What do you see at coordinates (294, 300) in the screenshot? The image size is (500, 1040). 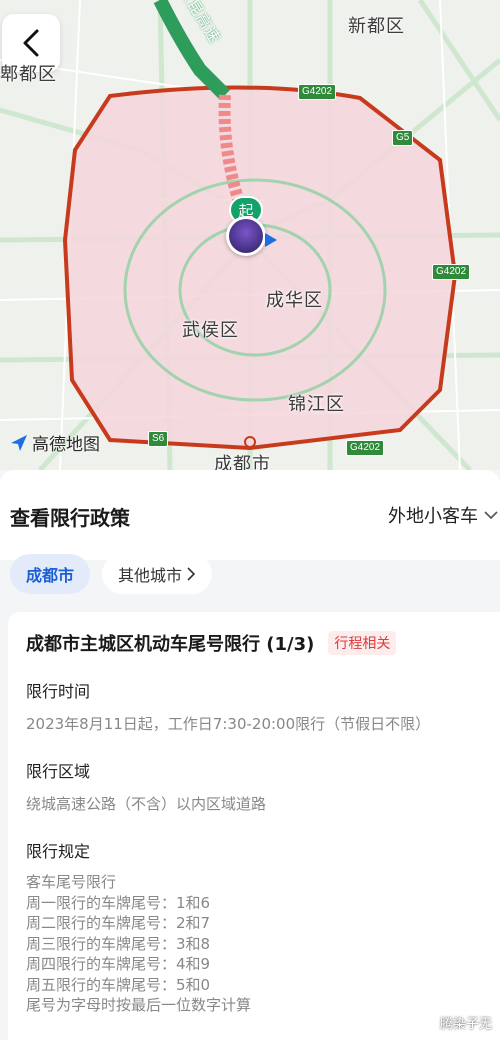 I see `district-label-chenghua: 成华区` at bounding box center [294, 300].